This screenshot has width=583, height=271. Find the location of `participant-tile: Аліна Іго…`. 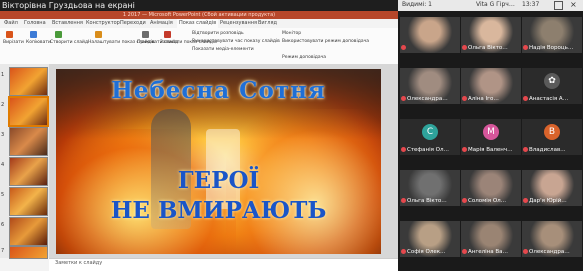

participant-tile: Аліна Іго… is located at coordinates (491, 86).